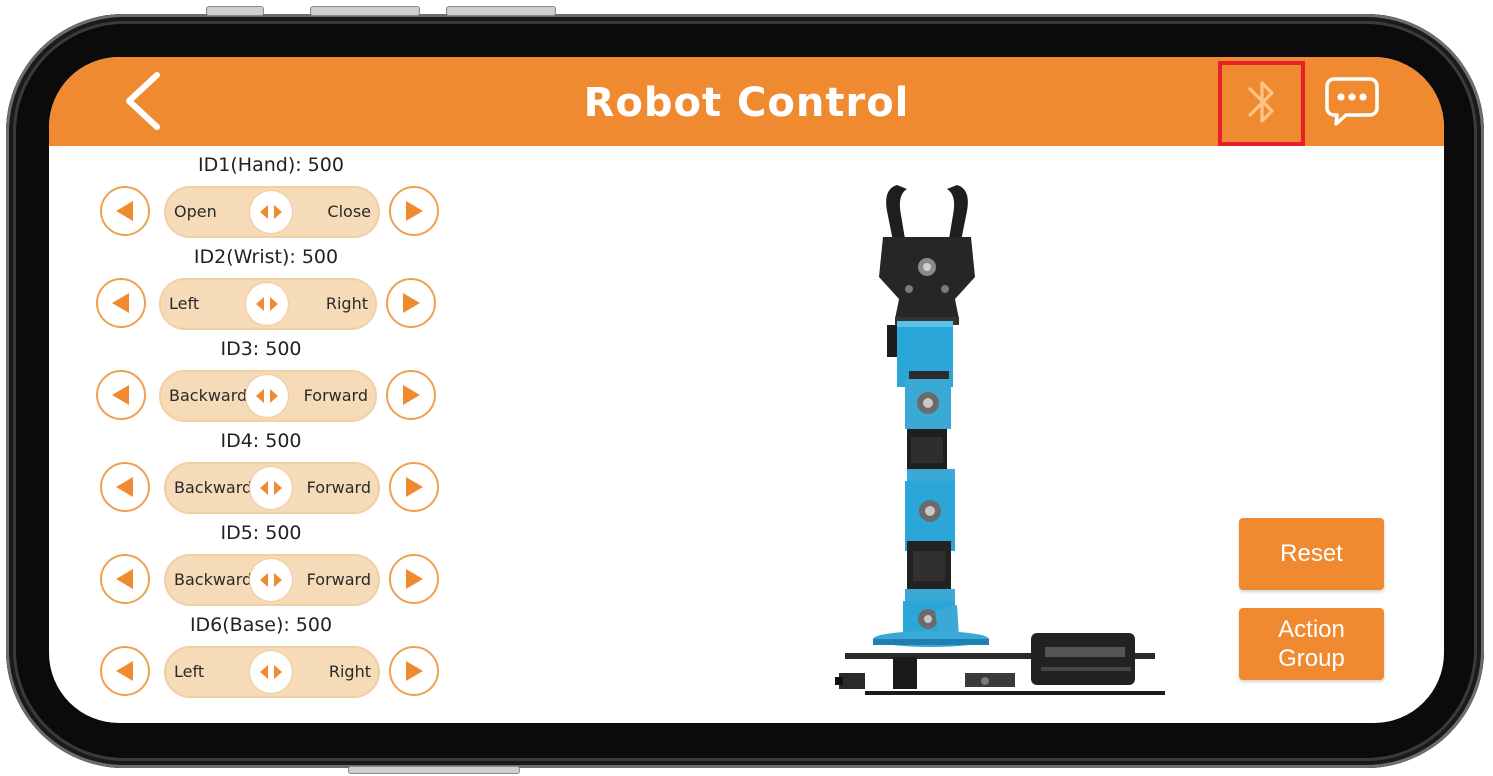 Image resolution: width=1493 pixels, height=776 pixels. Describe the element at coordinates (349, 211) in the screenshot. I see `slider-max-label: Close` at that location.